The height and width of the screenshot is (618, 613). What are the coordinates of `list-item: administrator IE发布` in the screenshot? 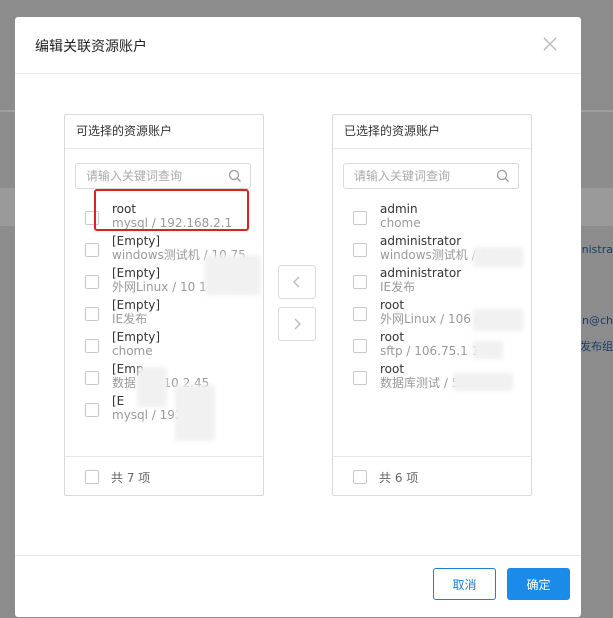 It's located at (432, 281).